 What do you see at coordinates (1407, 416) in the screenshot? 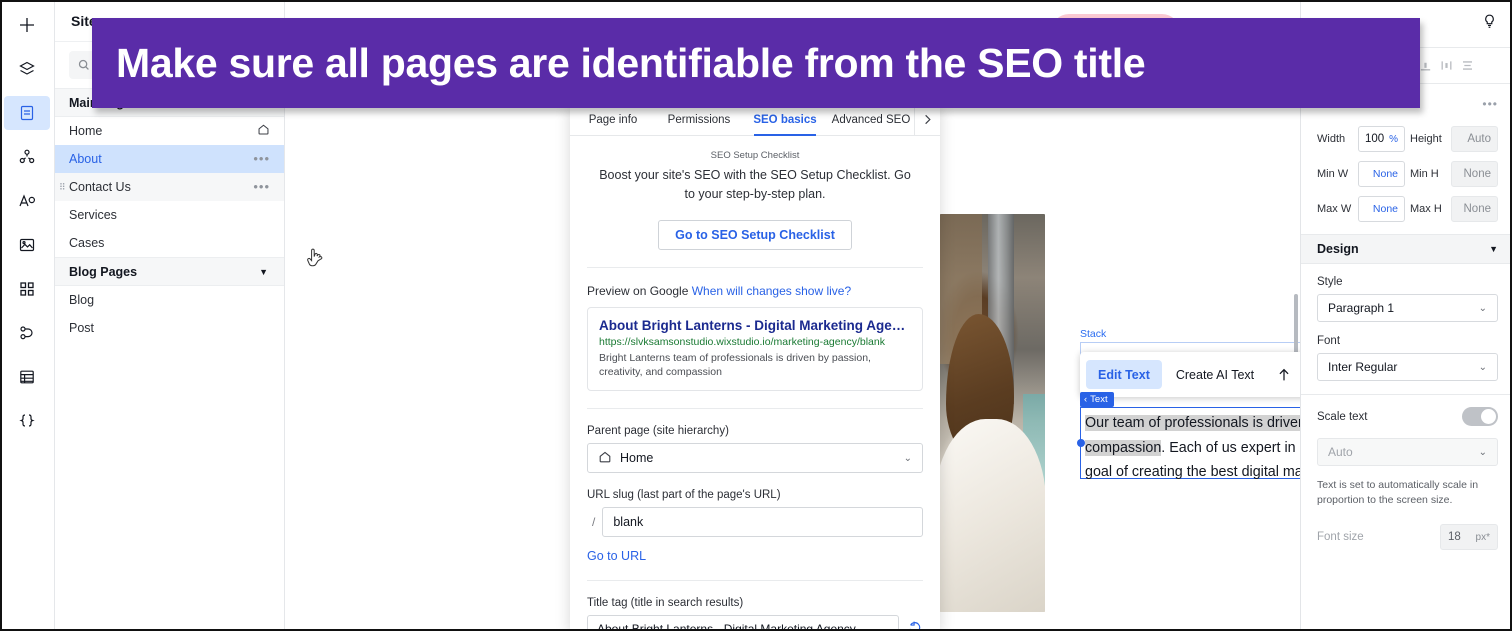
I see `scale-text-row: Scale text` at bounding box center [1407, 416].